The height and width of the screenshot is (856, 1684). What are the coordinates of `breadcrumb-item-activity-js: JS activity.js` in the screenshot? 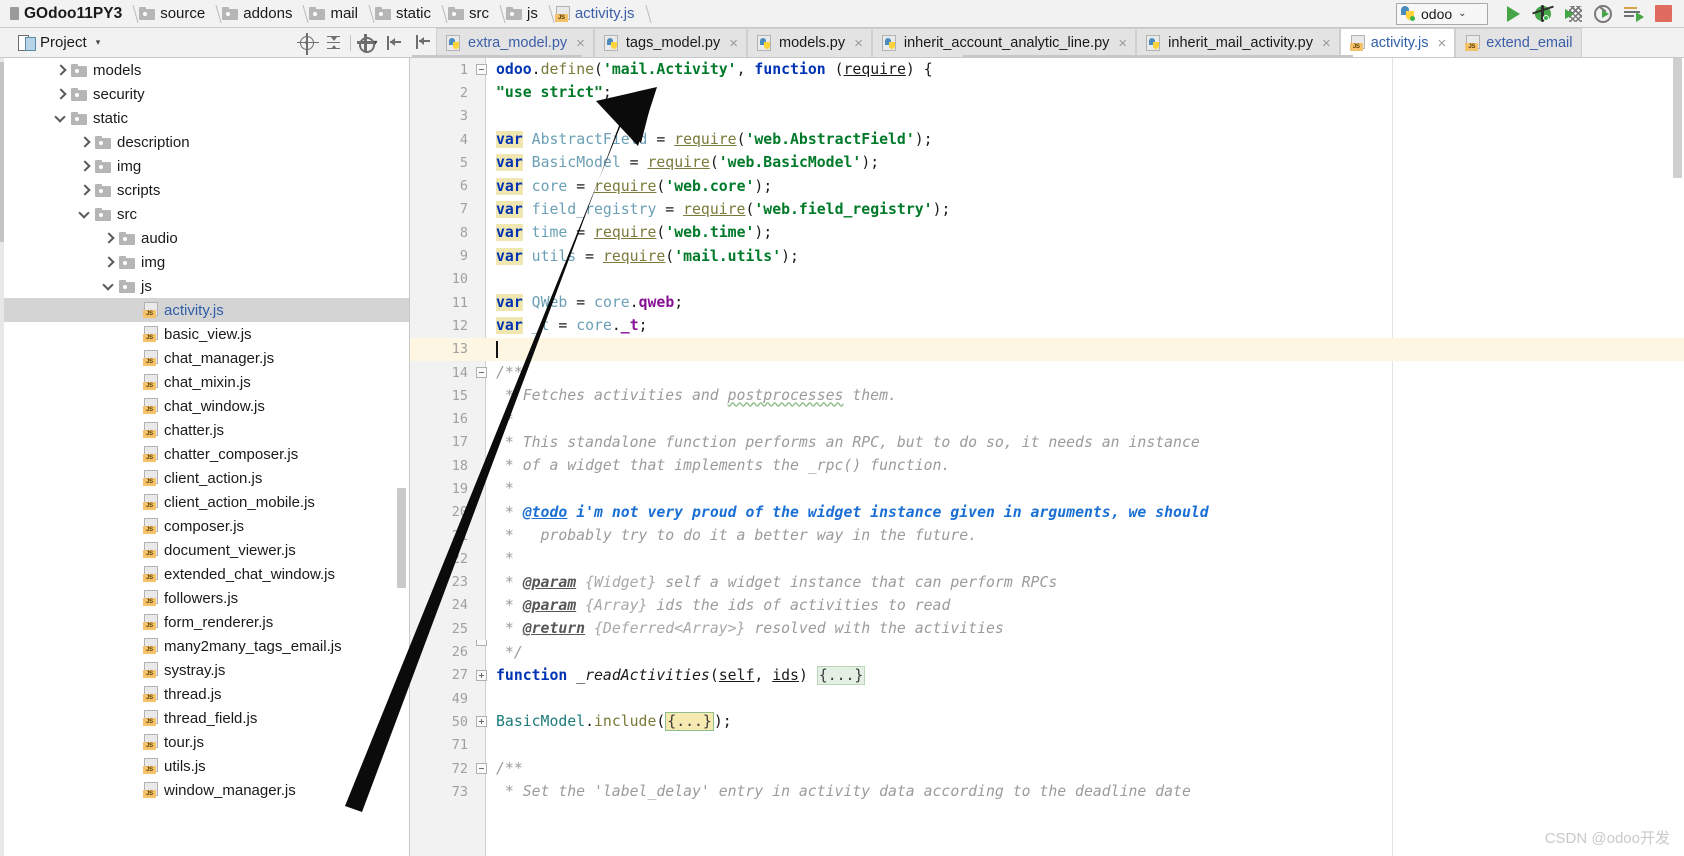 It's located at (595, 14).